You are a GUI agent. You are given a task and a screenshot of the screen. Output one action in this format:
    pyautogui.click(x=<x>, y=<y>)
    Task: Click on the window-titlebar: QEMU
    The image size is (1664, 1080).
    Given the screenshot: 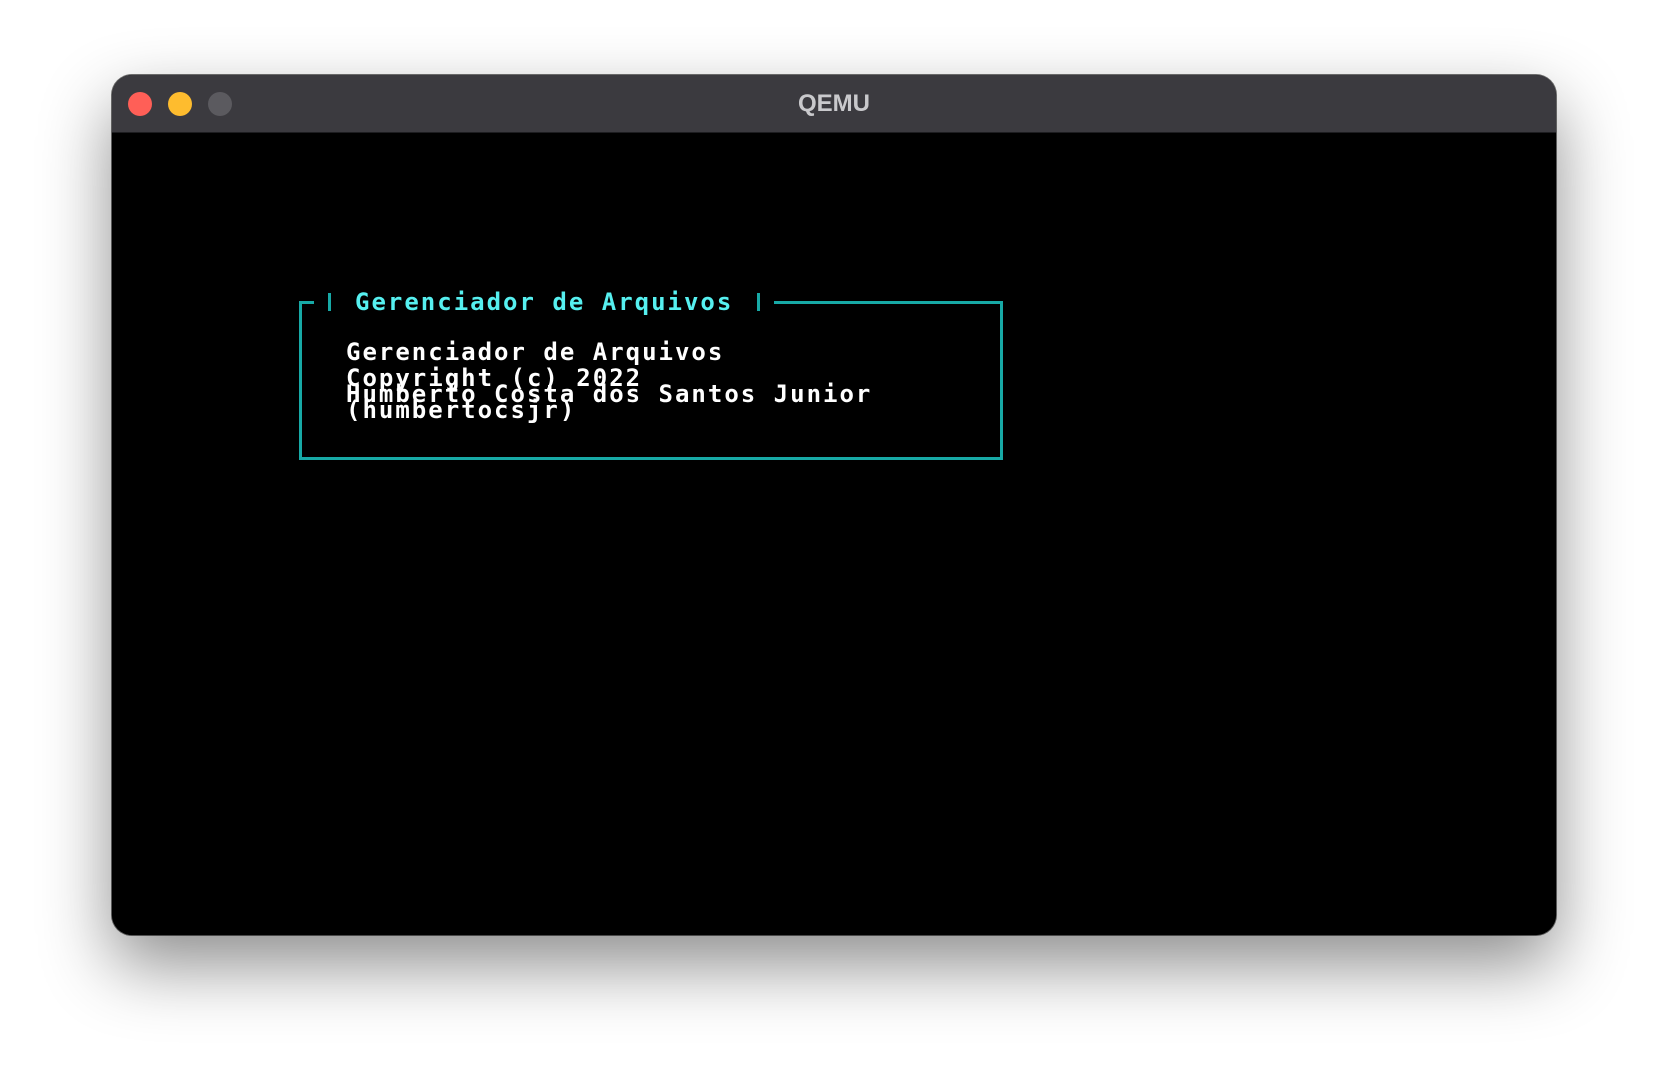 What is the action you would take?
    pyautogui.click(x=834, y=104)
    